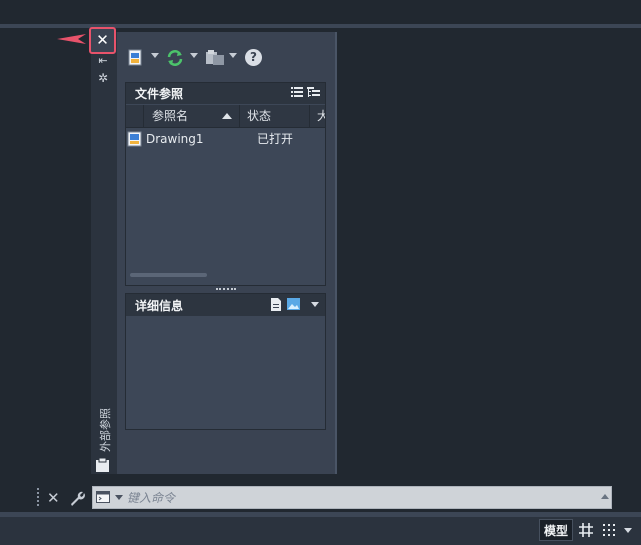 The height and width of the screenshot is (545, 641). Describe the element at coordinates (226, 290) in the screenshot. I see `splitter-grip-icon` at that location.